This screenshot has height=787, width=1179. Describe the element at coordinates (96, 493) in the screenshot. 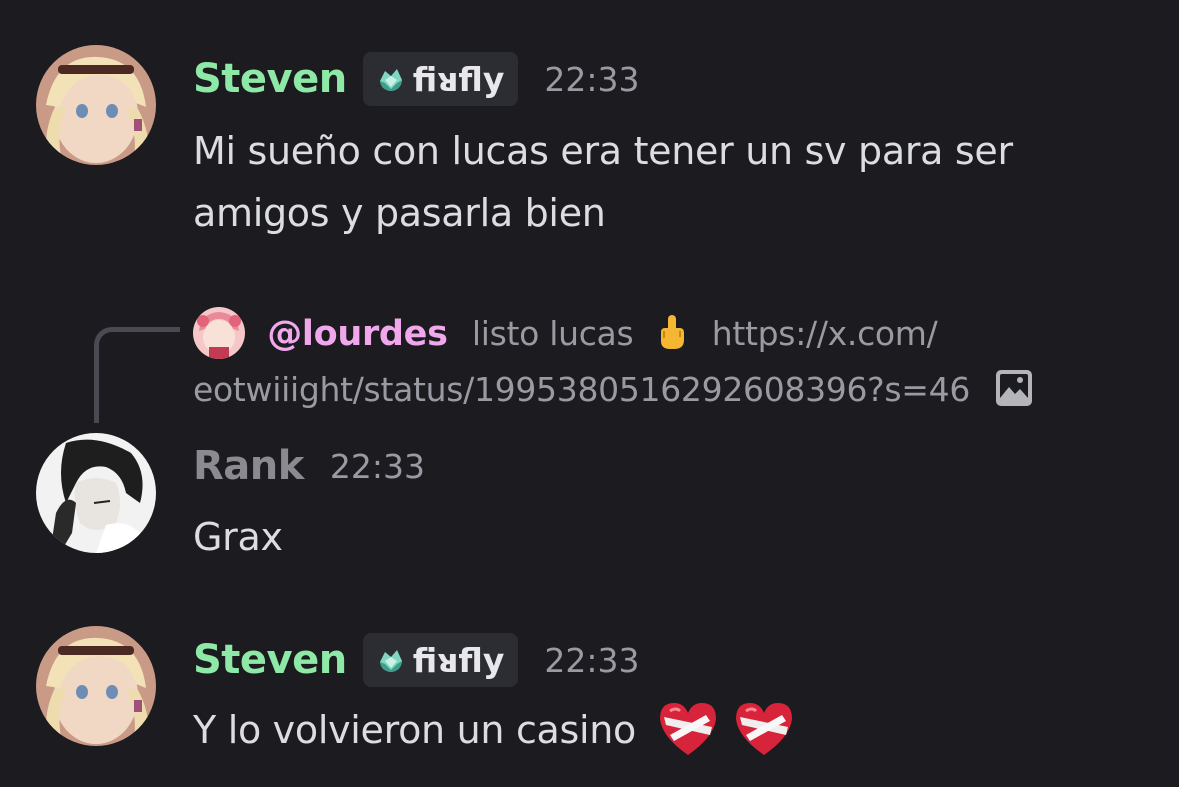

I see `avatar-rank` at that location.